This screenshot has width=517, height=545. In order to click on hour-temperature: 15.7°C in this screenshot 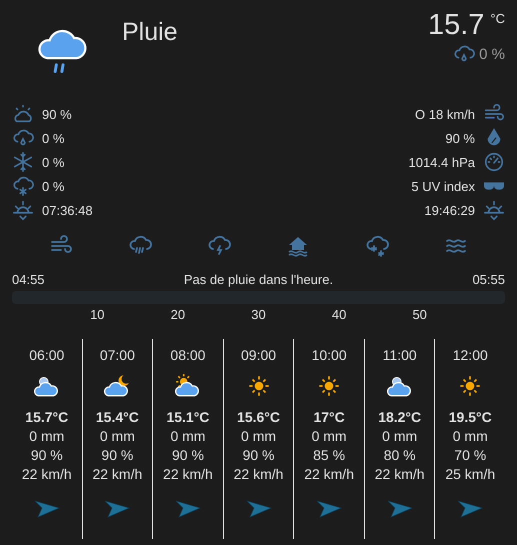, I will do `click(46, 417)`.